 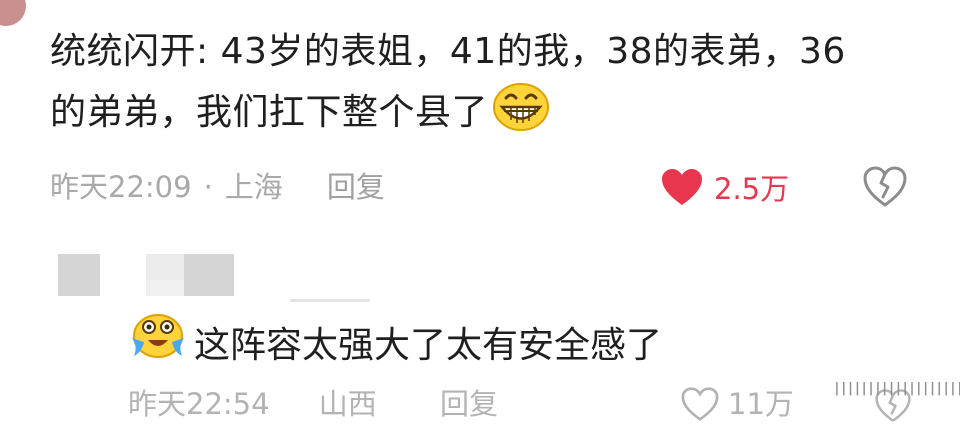 What do you see at coordinates (761, 404) in the screenshot?
I see `reply-like-count: 11万` at bounding box center [761, 404].